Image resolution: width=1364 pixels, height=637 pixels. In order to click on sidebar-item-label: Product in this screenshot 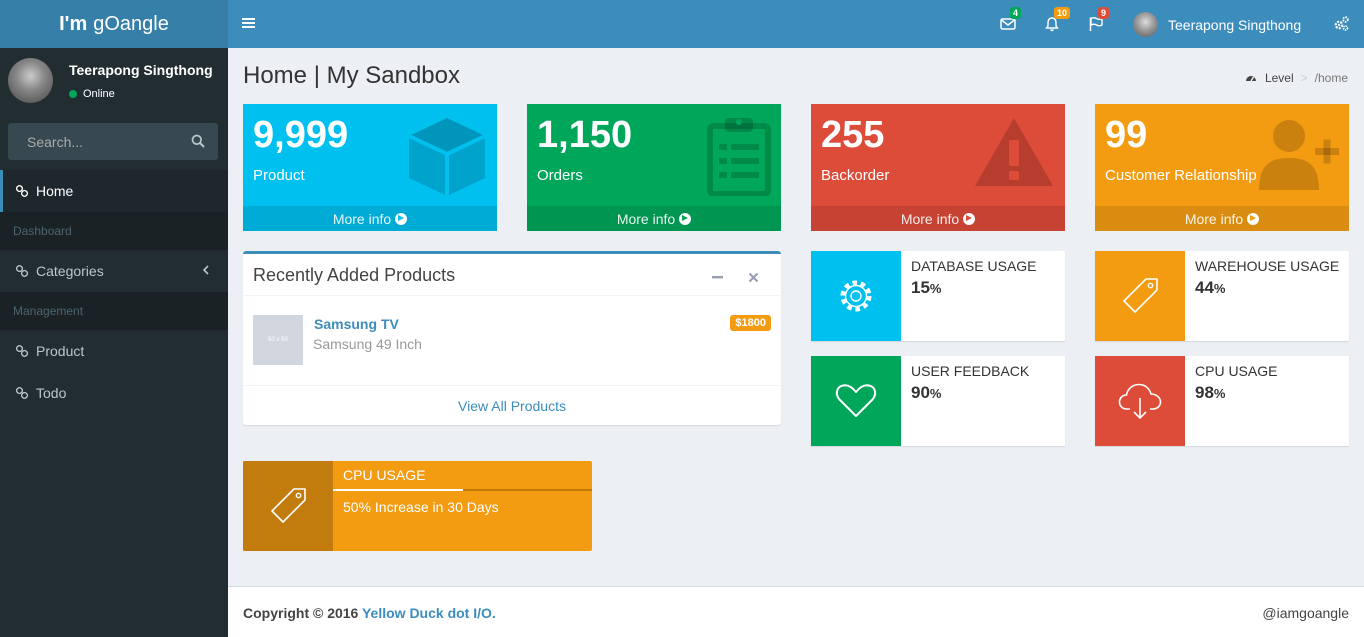, I will do `click(60, 351)`.